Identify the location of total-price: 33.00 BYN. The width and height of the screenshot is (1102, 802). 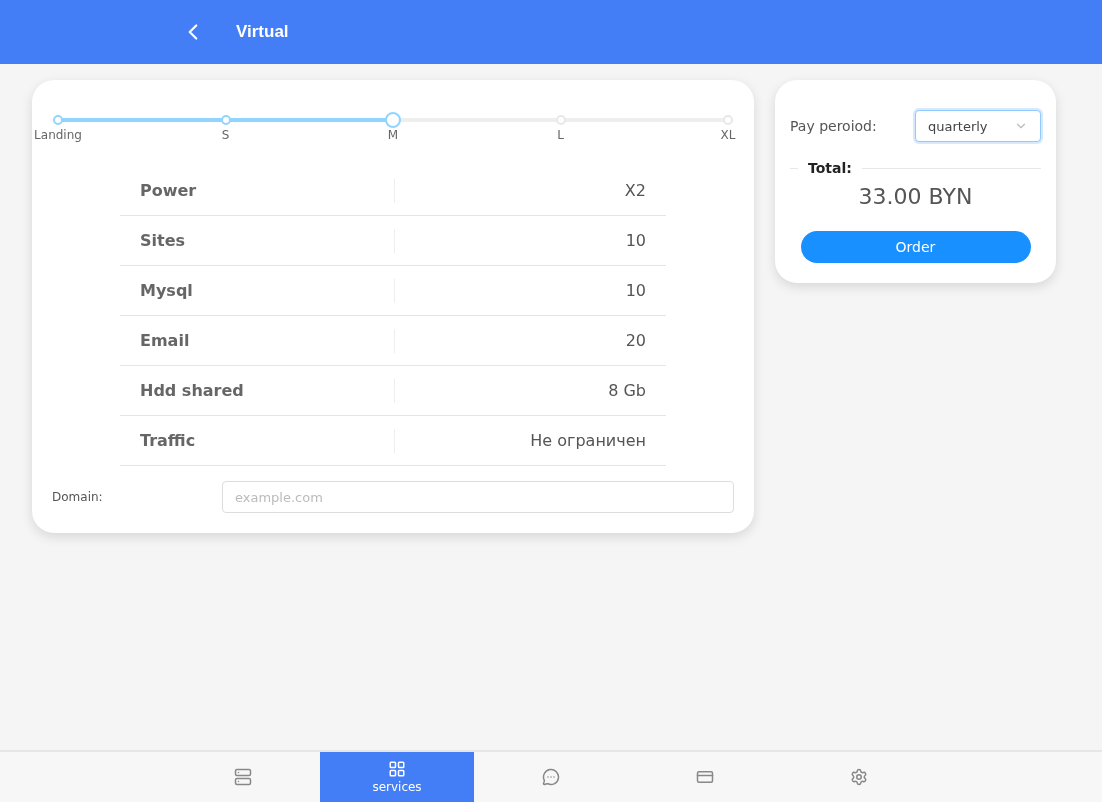
(915, 196).